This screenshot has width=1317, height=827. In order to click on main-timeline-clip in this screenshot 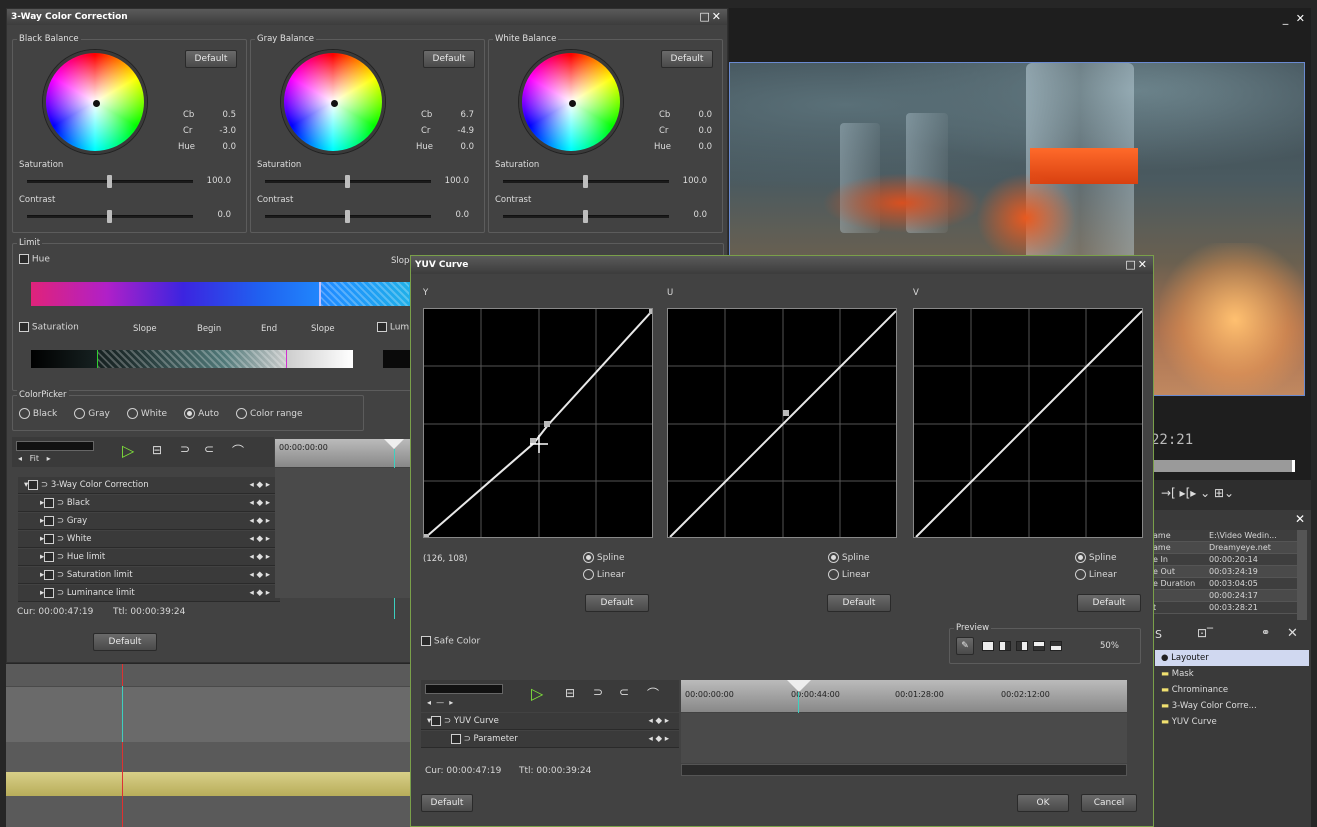, I will do `click(209, 784)`.